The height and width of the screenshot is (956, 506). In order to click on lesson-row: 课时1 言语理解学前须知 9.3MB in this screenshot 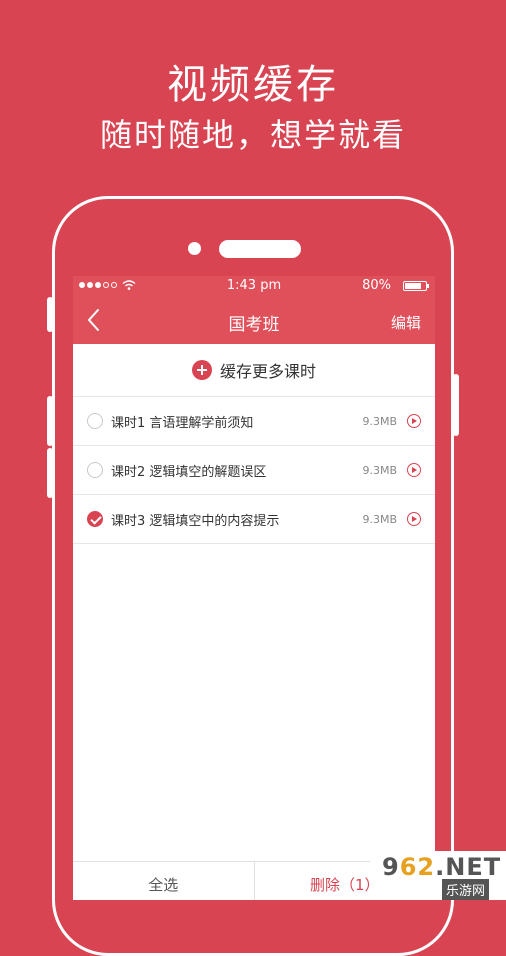, I will do `click(254, 421)`.